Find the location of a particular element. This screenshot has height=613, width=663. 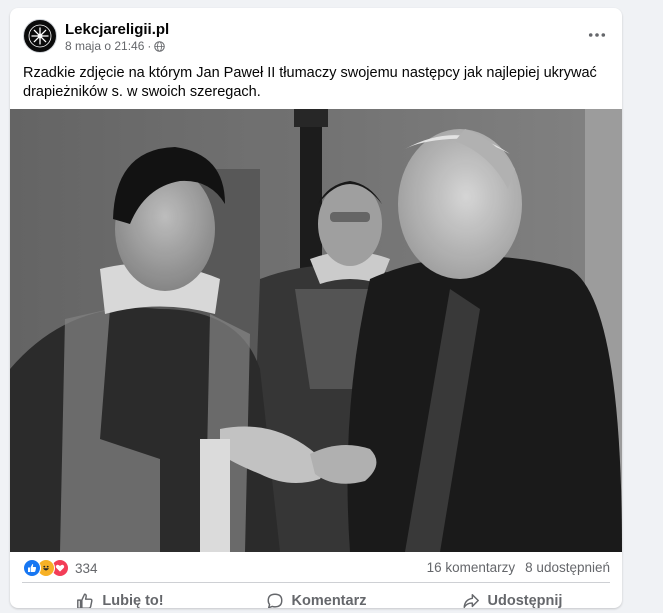

globe-icon is located at coordinates (160, 46).